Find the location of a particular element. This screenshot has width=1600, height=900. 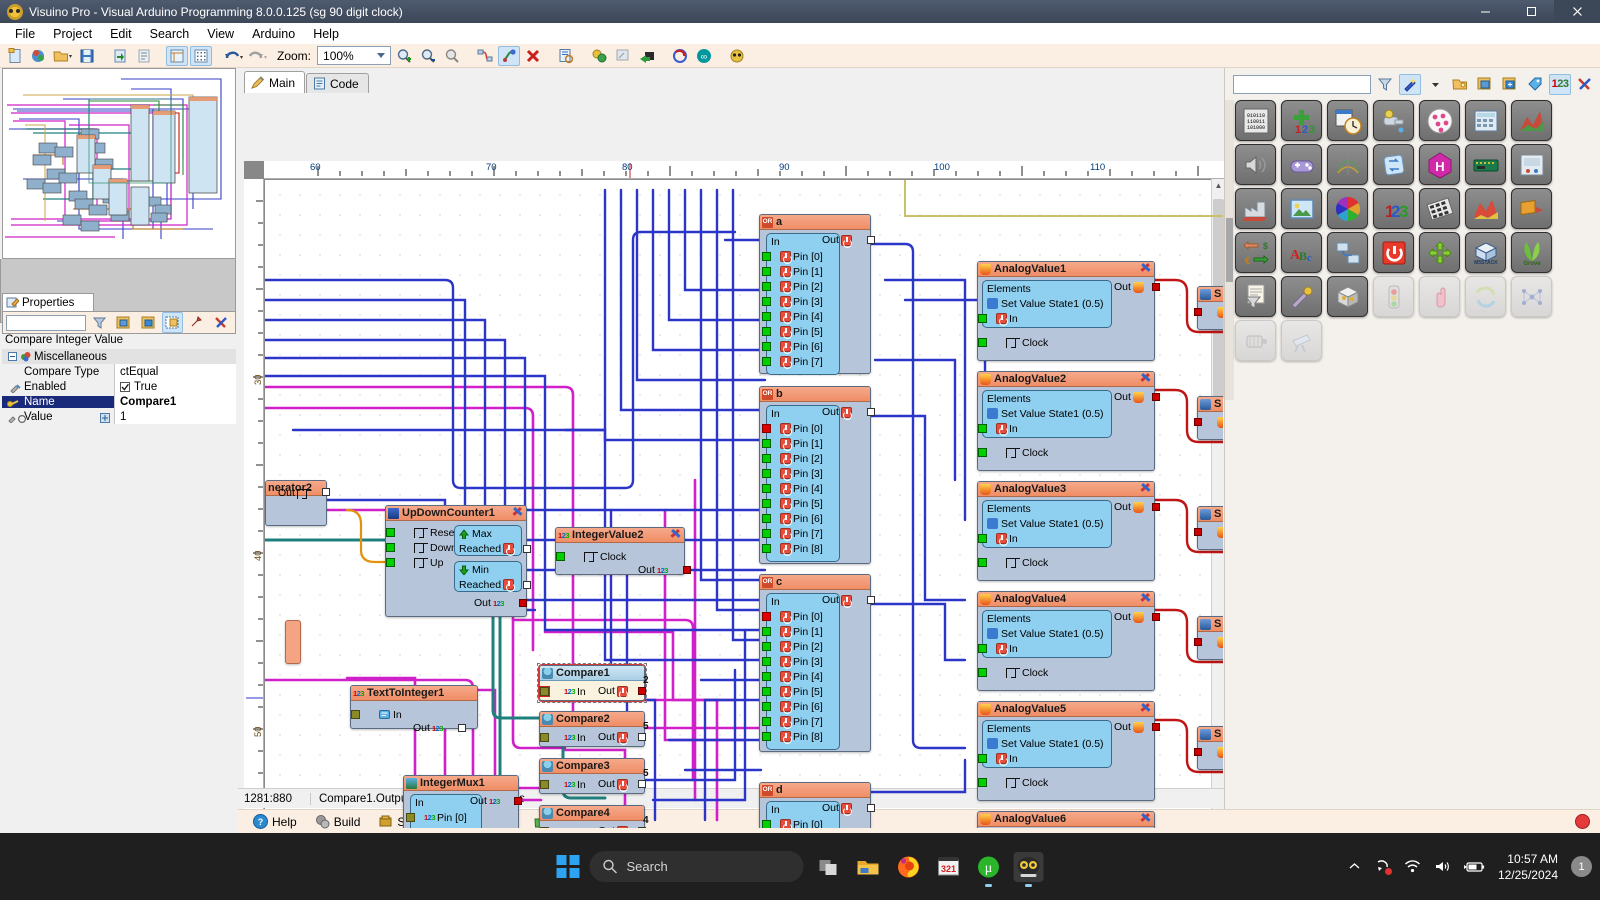

connect-pins-icon is located at coordinates (509, 55).